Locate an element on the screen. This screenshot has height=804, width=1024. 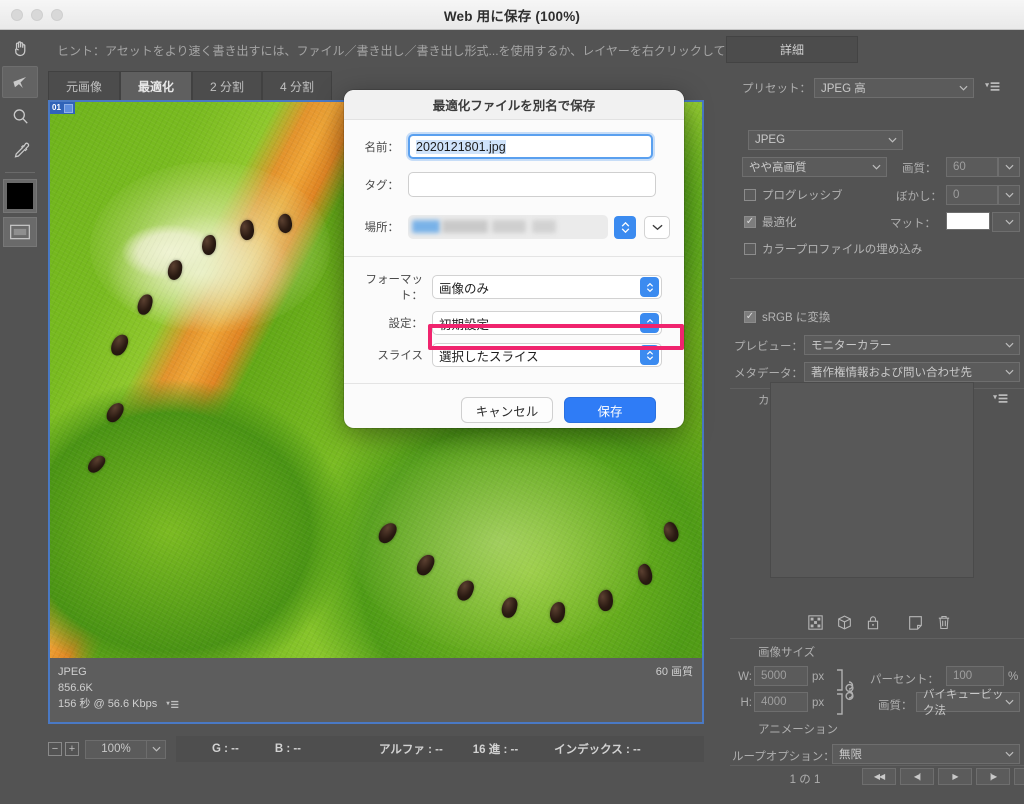
location-stepper is located at coordinates (625, 227).